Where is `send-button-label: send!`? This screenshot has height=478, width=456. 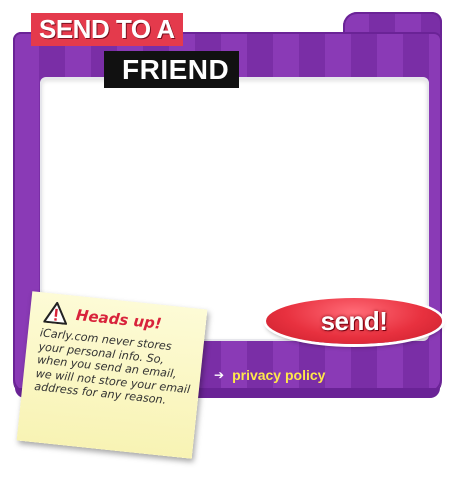 send-button-label: send! is located at coordinates (354, 320).